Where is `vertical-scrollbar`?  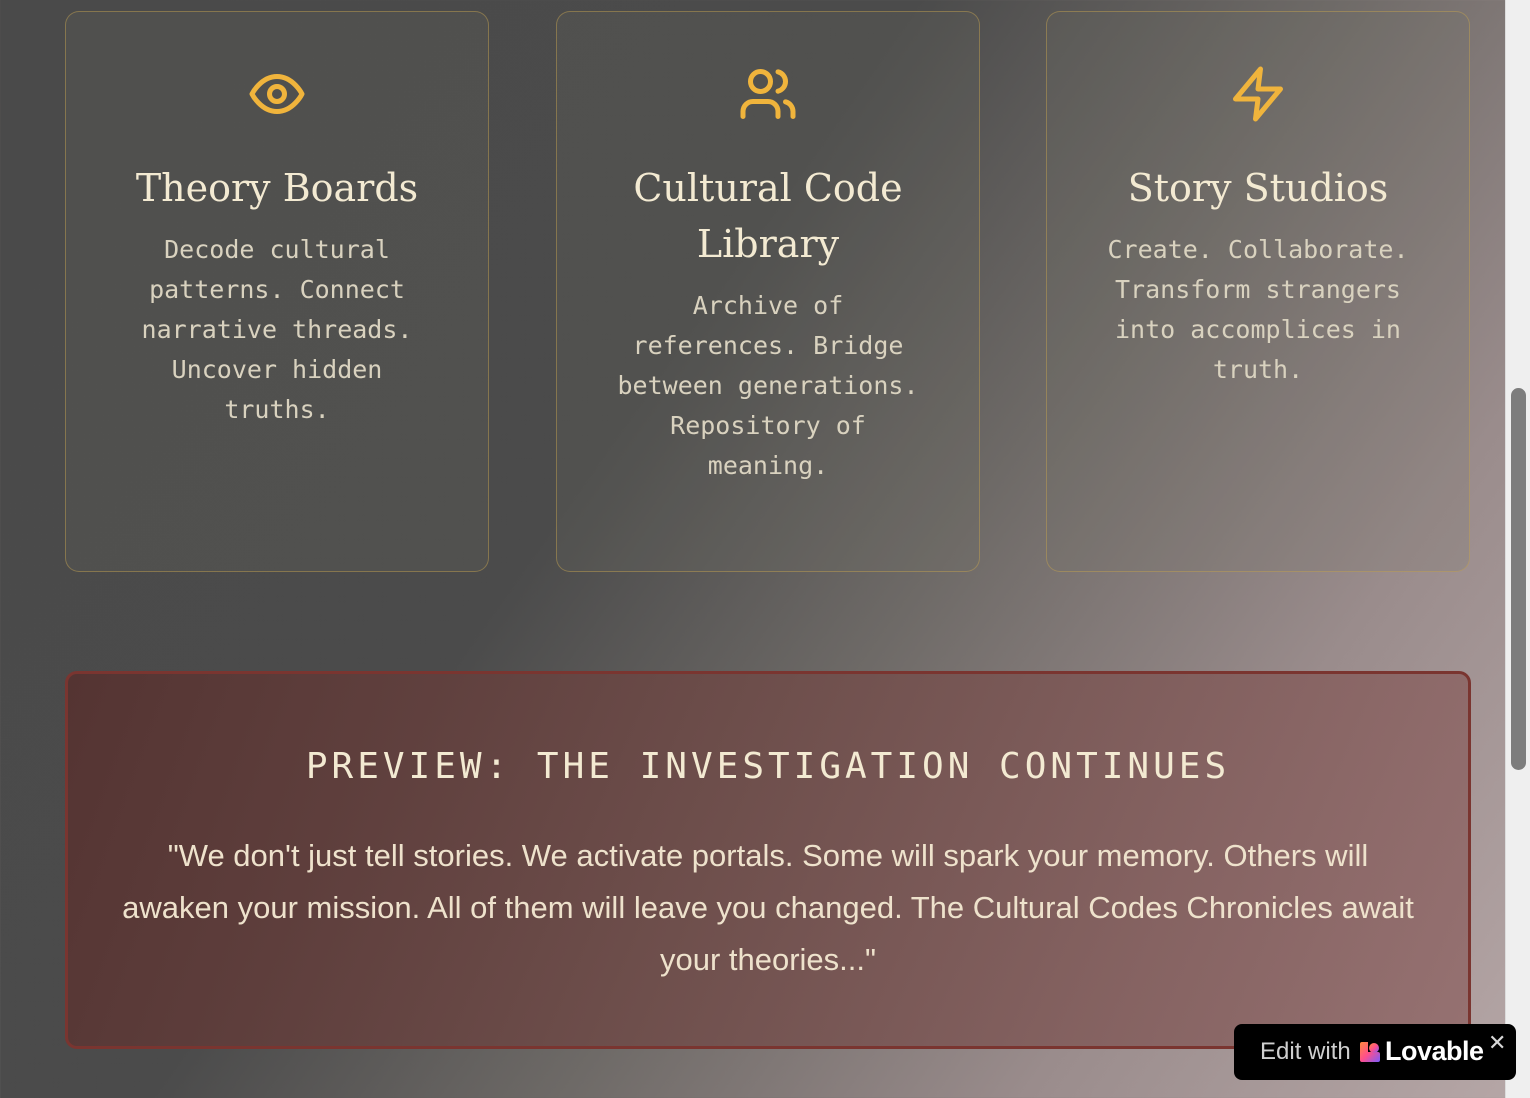 vertical-scrollbar is located at coordinates (1517, 549).